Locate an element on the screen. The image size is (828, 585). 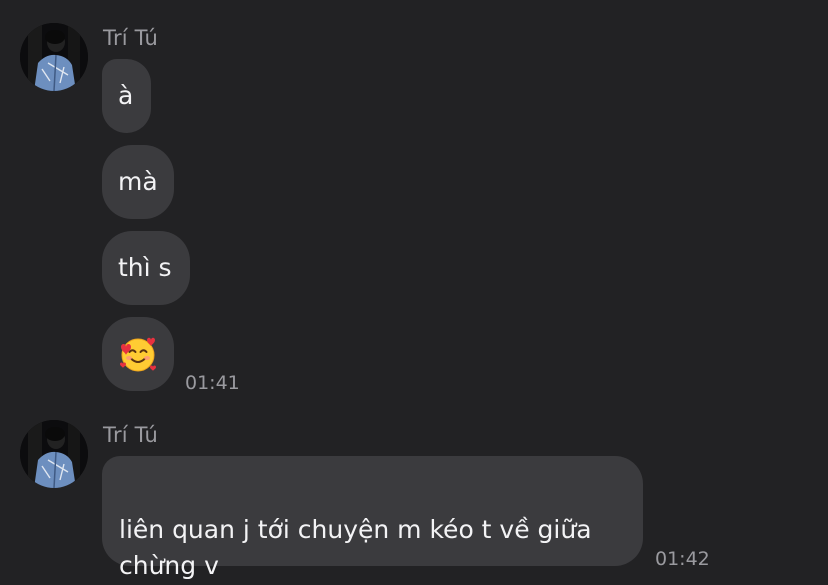
message-bubble: thì s is located at coordinates (146, 268).